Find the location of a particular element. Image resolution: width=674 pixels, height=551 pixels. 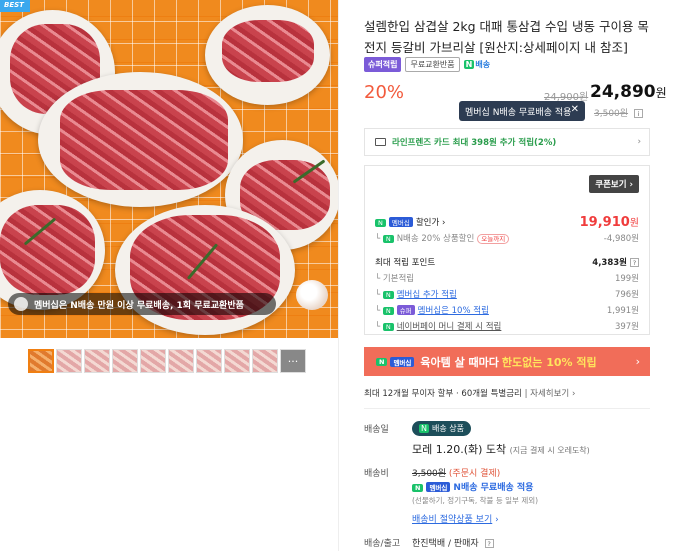

points-value: 4,383원 is located at coordinates (609, 263).